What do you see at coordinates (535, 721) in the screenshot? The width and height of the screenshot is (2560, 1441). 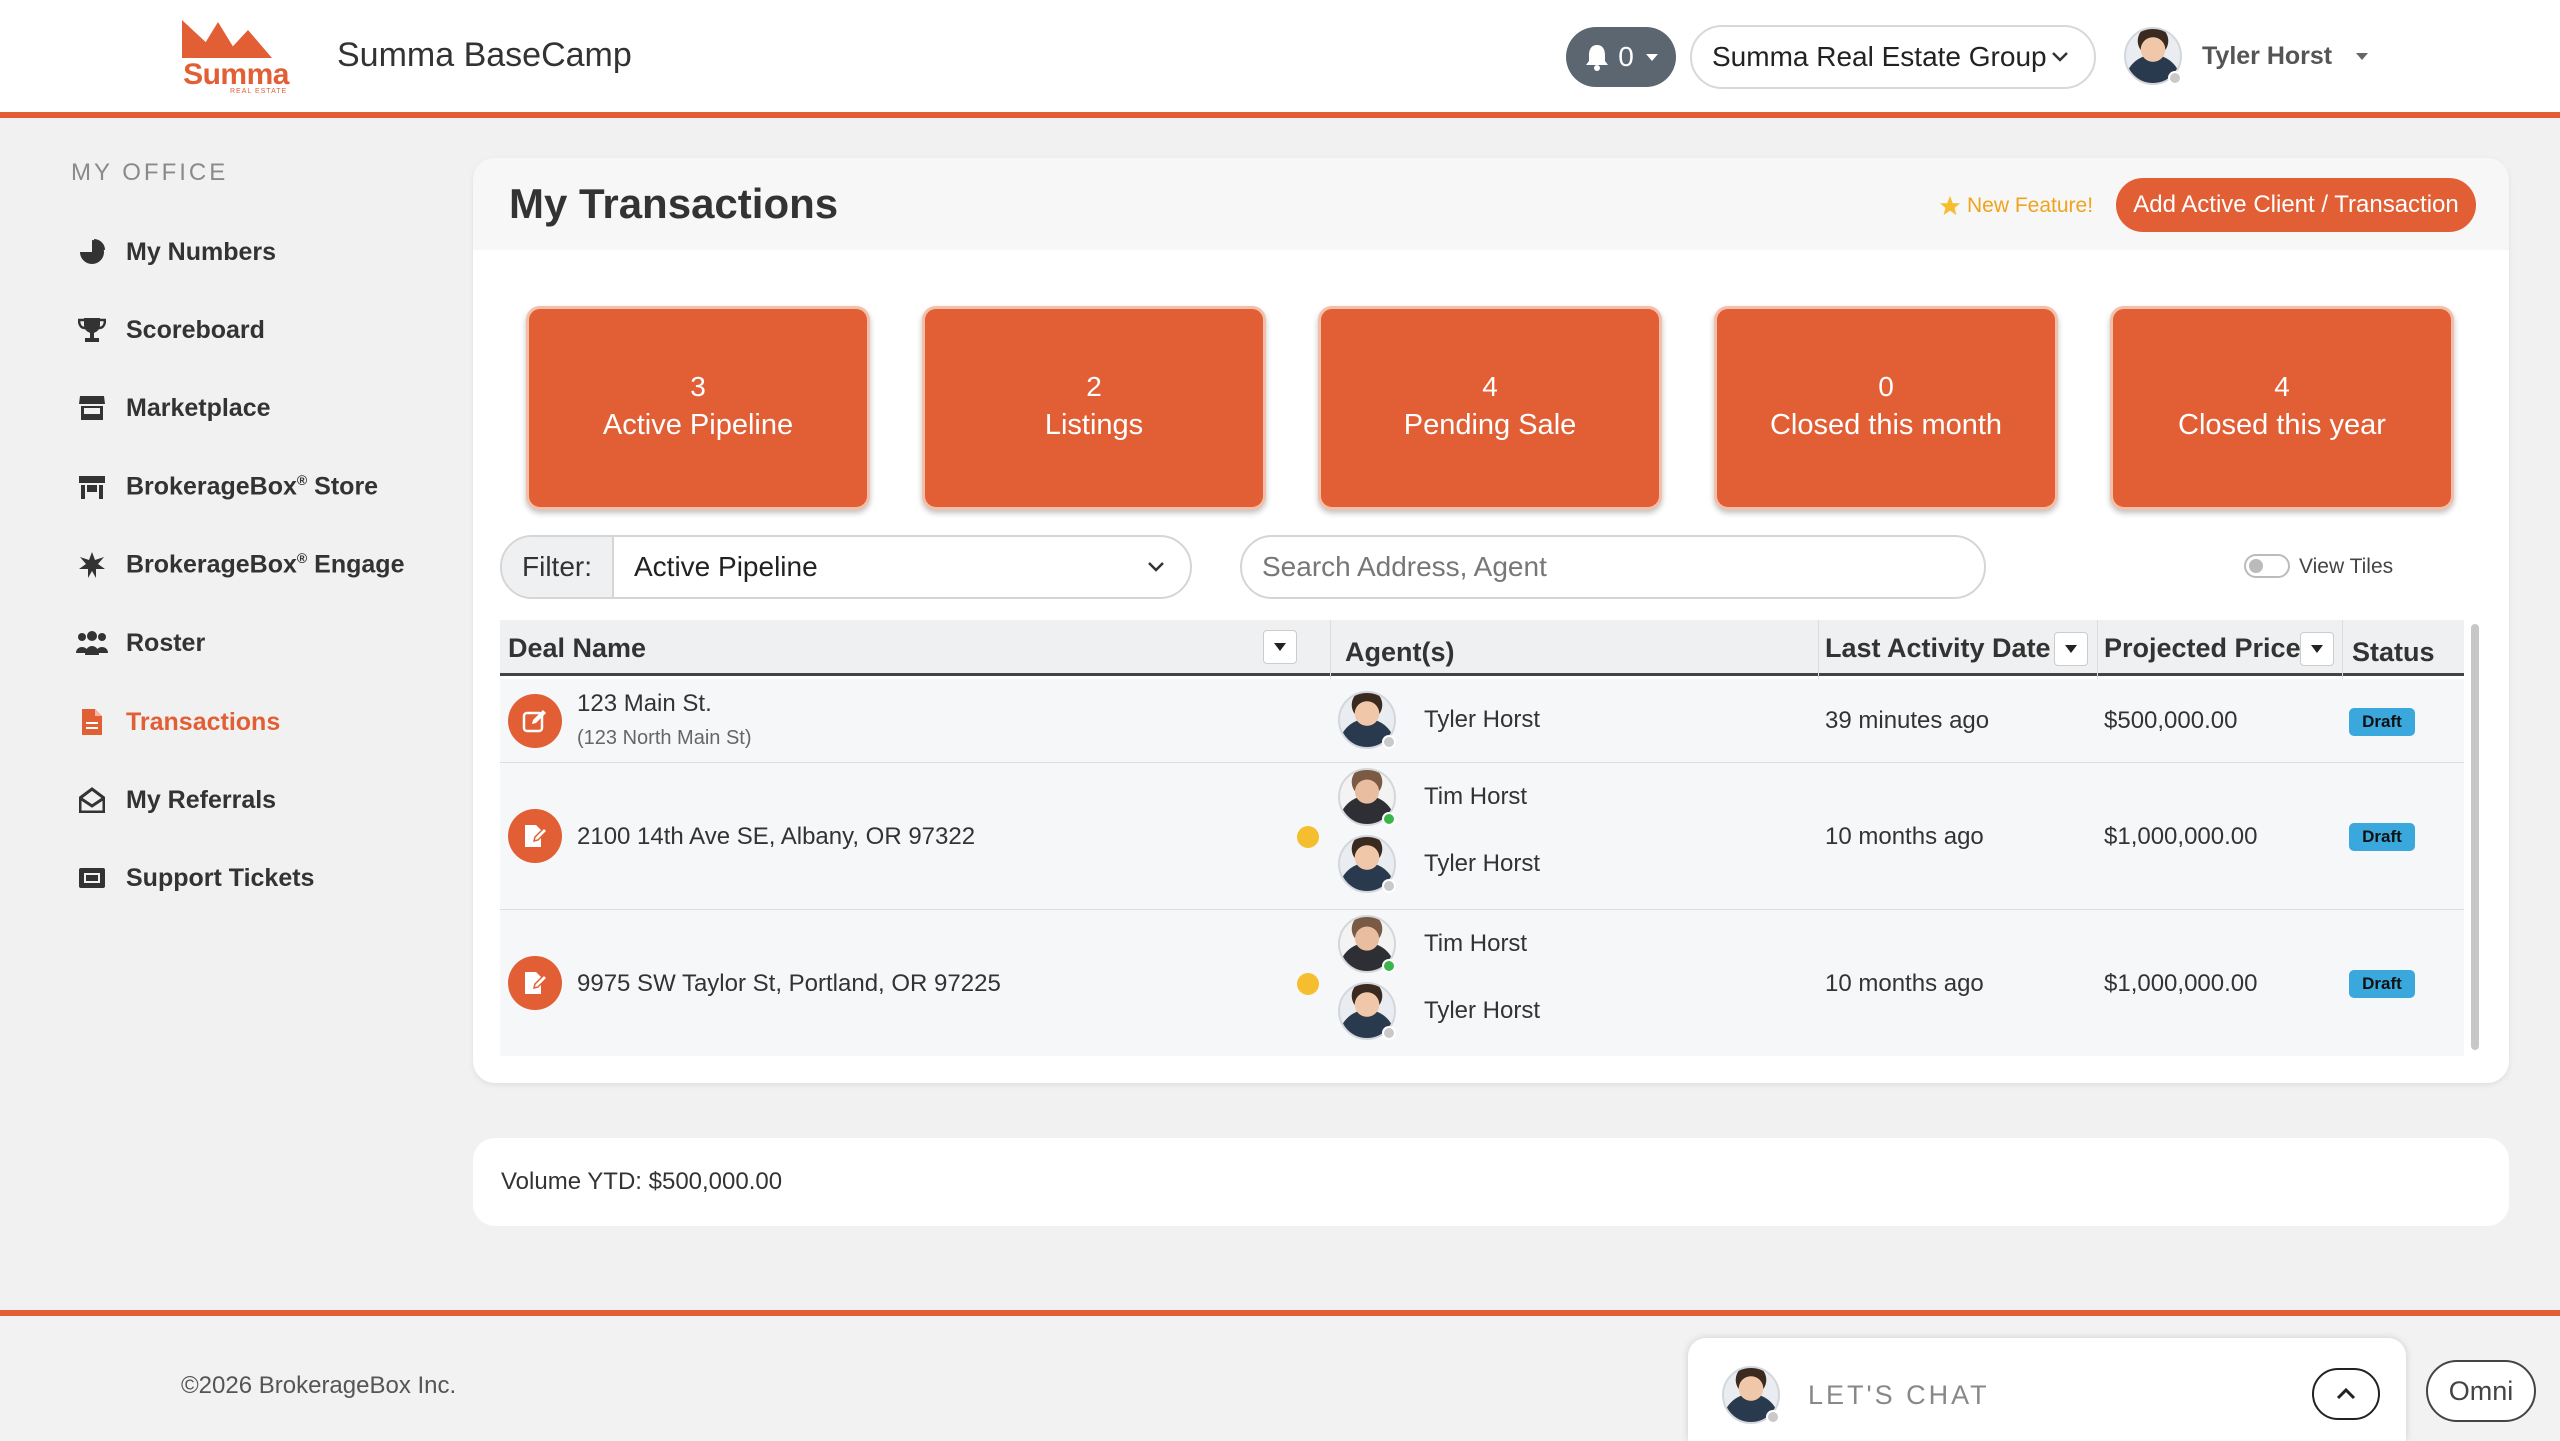 I see `edit-icon` at bounding box center [535, 721].